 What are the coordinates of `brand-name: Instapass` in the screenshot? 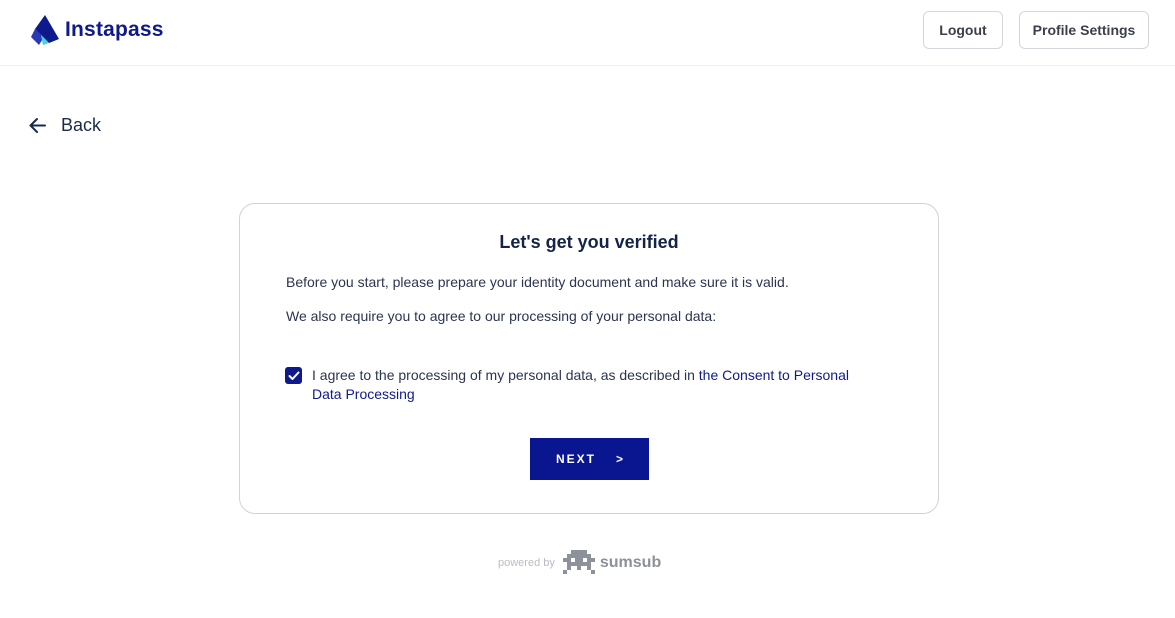 It's located at (114, 29).